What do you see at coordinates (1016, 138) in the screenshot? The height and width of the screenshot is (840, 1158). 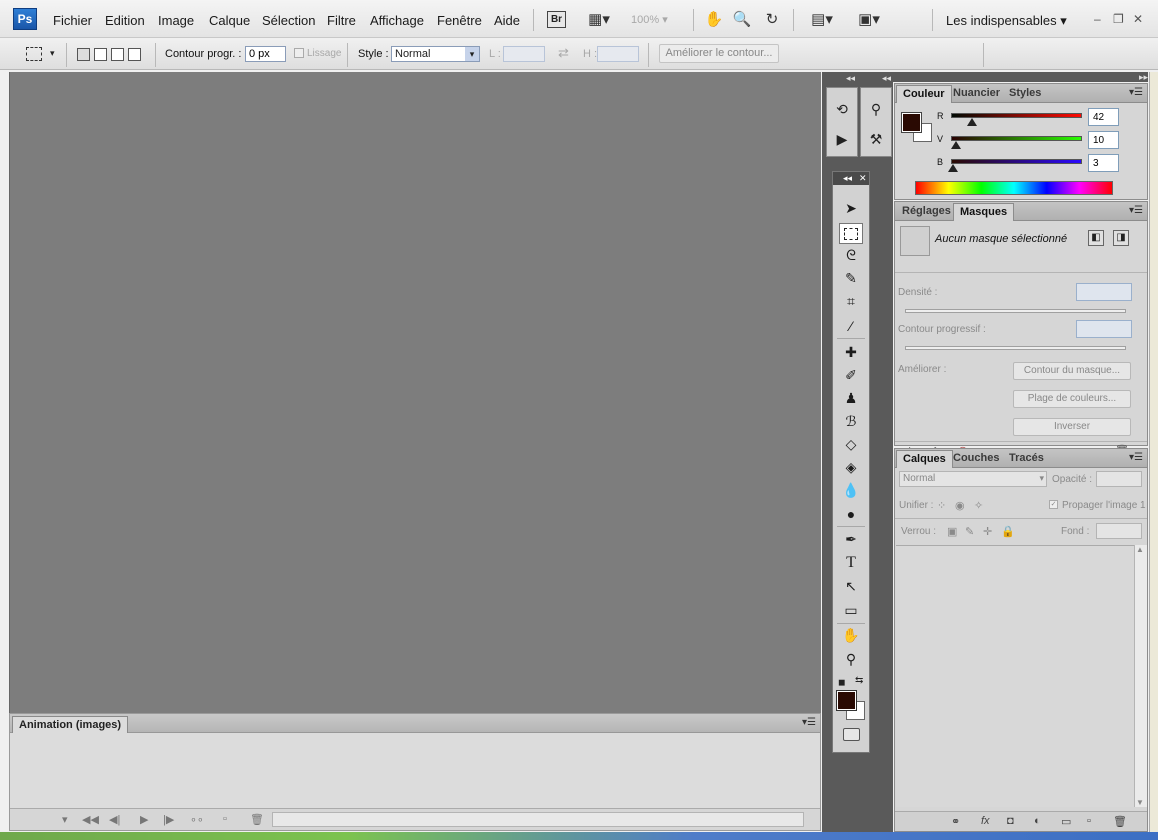 I see `green-slider` at bounding box center [1016, 138].